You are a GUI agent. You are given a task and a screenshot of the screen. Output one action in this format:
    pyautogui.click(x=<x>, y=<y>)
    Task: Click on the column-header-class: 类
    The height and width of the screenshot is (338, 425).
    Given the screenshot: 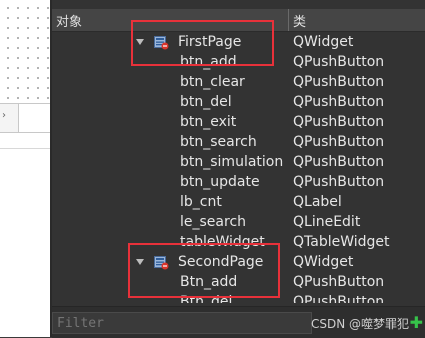 What is the action you would take?
    pyautogui.click(x=299, y=20)
    